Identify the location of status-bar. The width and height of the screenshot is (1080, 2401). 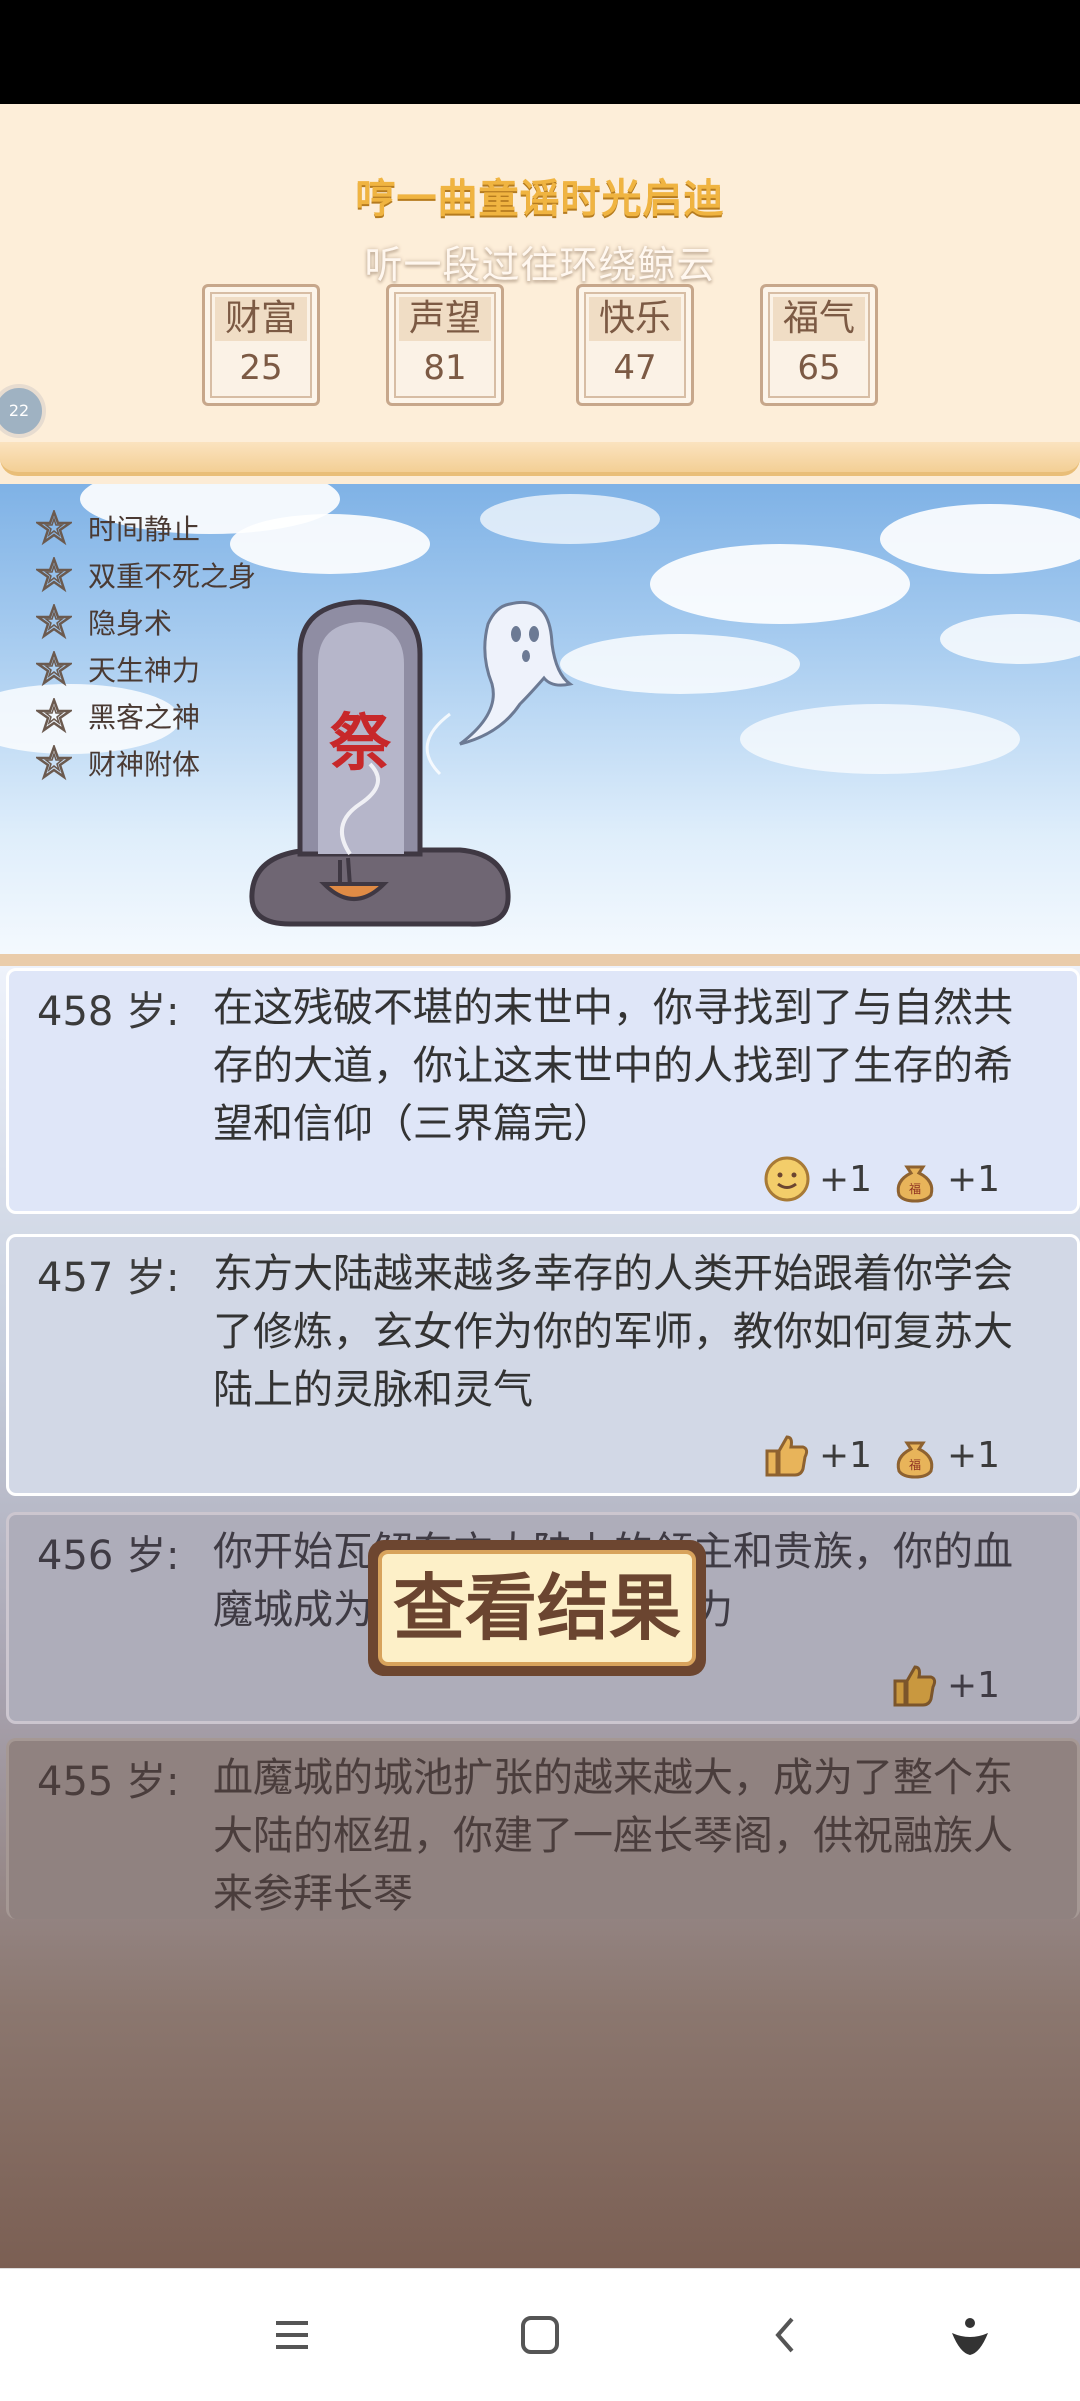
(540, 52).